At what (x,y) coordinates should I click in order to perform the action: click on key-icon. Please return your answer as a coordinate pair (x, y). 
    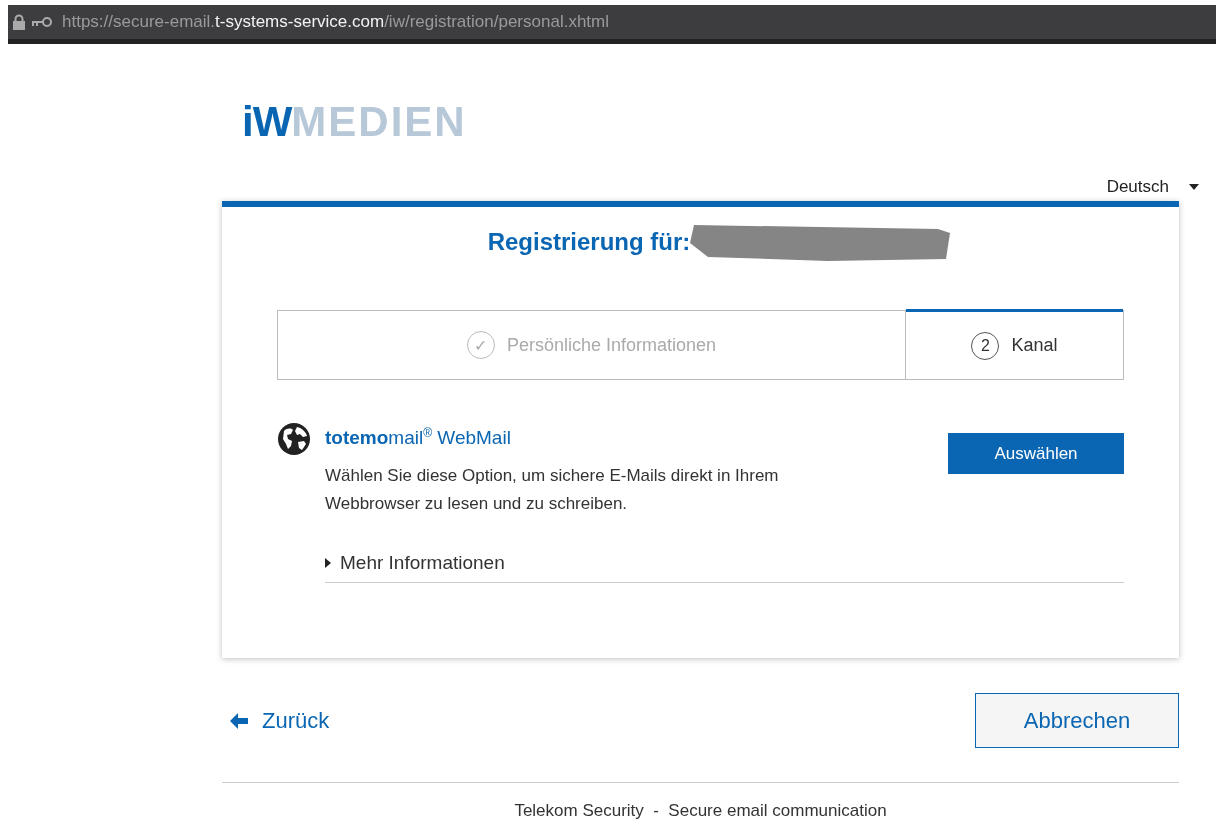
    Looking at the image, I should click on (42, 22).